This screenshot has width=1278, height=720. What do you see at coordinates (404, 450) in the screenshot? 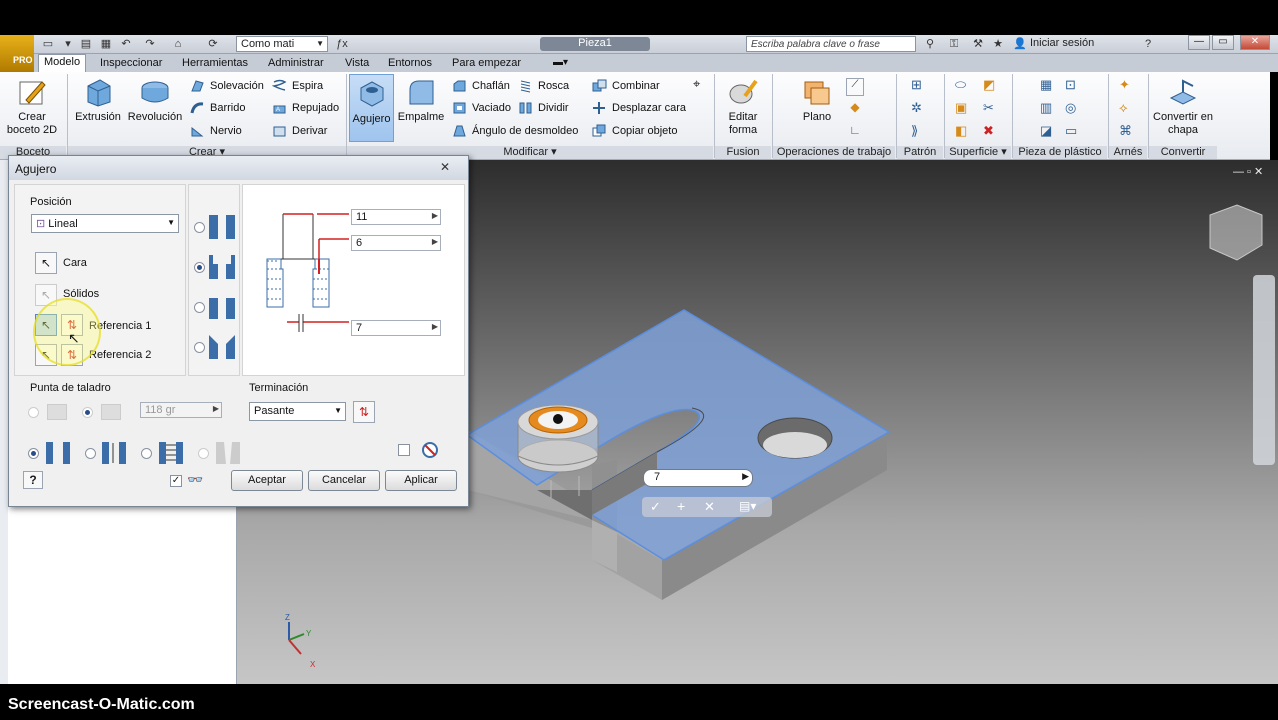
I see `iso-checkbox` at bounding box center [404, 450].